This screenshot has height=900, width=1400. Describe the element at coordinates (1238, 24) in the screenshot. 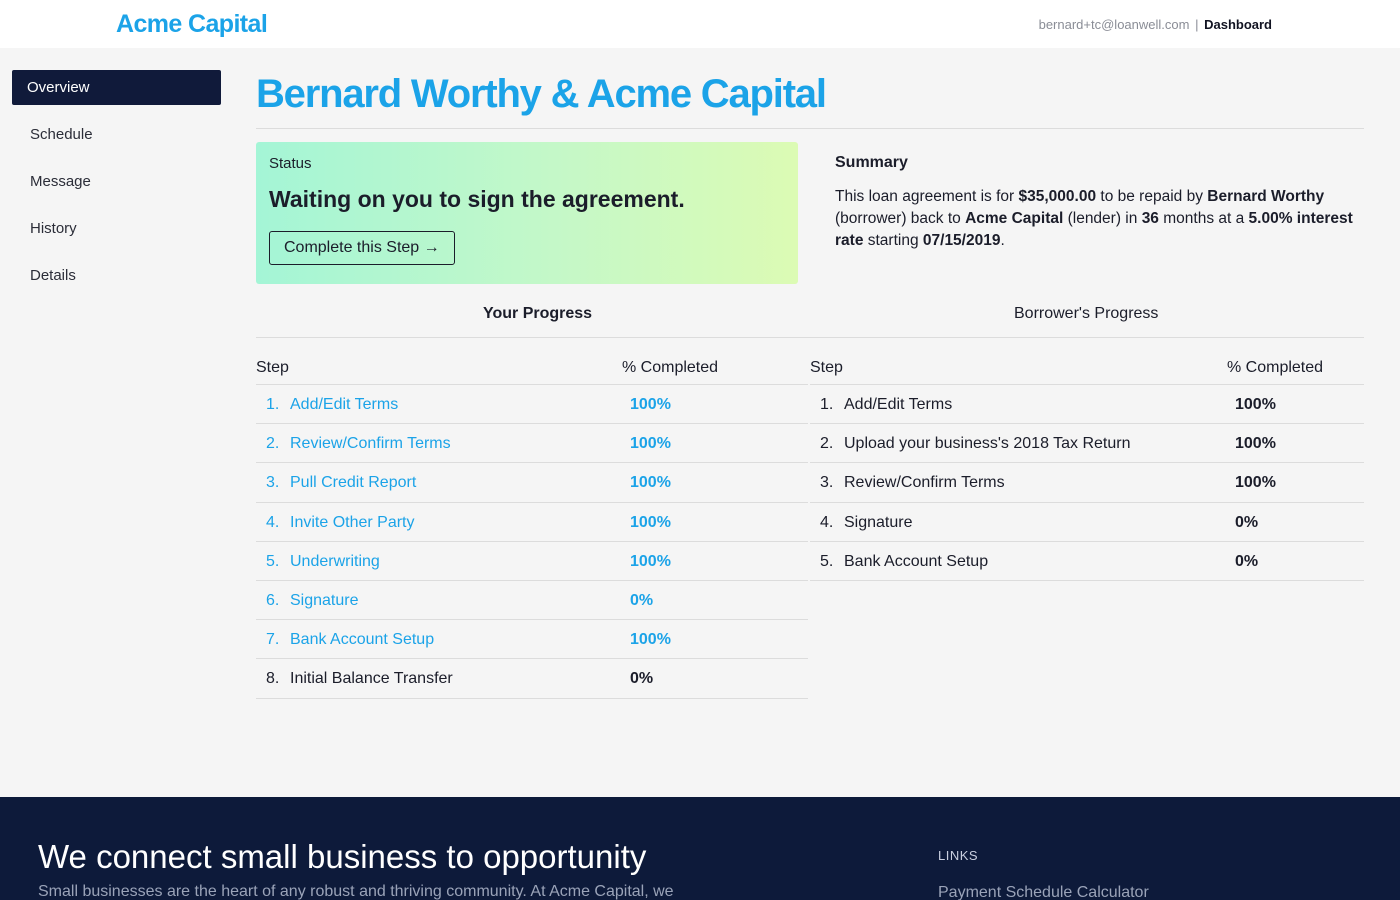

I see `dashboard-link: Dashboard` at that location.